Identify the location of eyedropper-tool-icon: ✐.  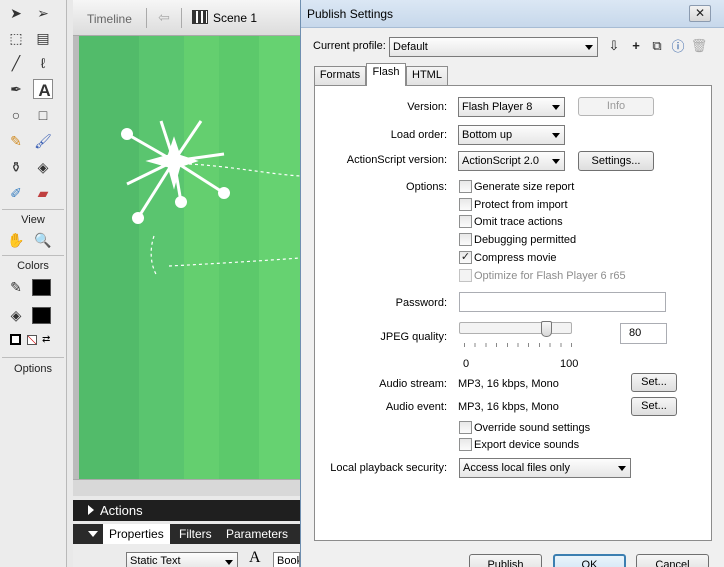
(16, 193).